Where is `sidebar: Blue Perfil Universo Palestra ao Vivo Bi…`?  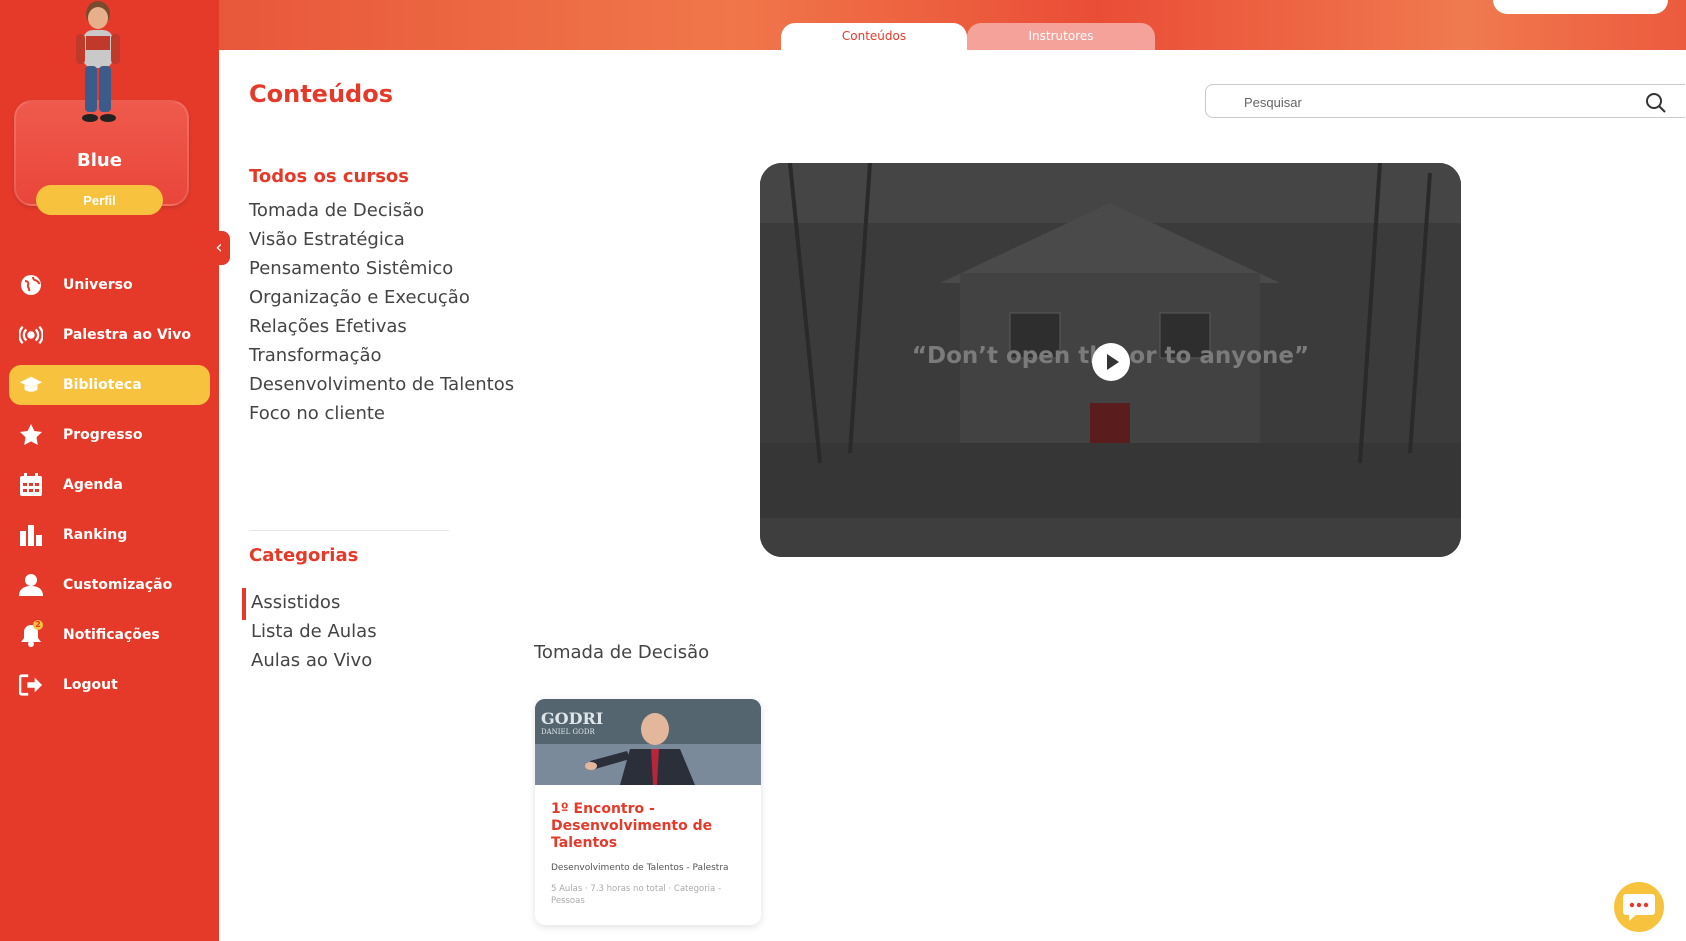 sidebar: Blue Perfil Universo Palestra ao Vivo Bi… is located at coordinates (109, 470).